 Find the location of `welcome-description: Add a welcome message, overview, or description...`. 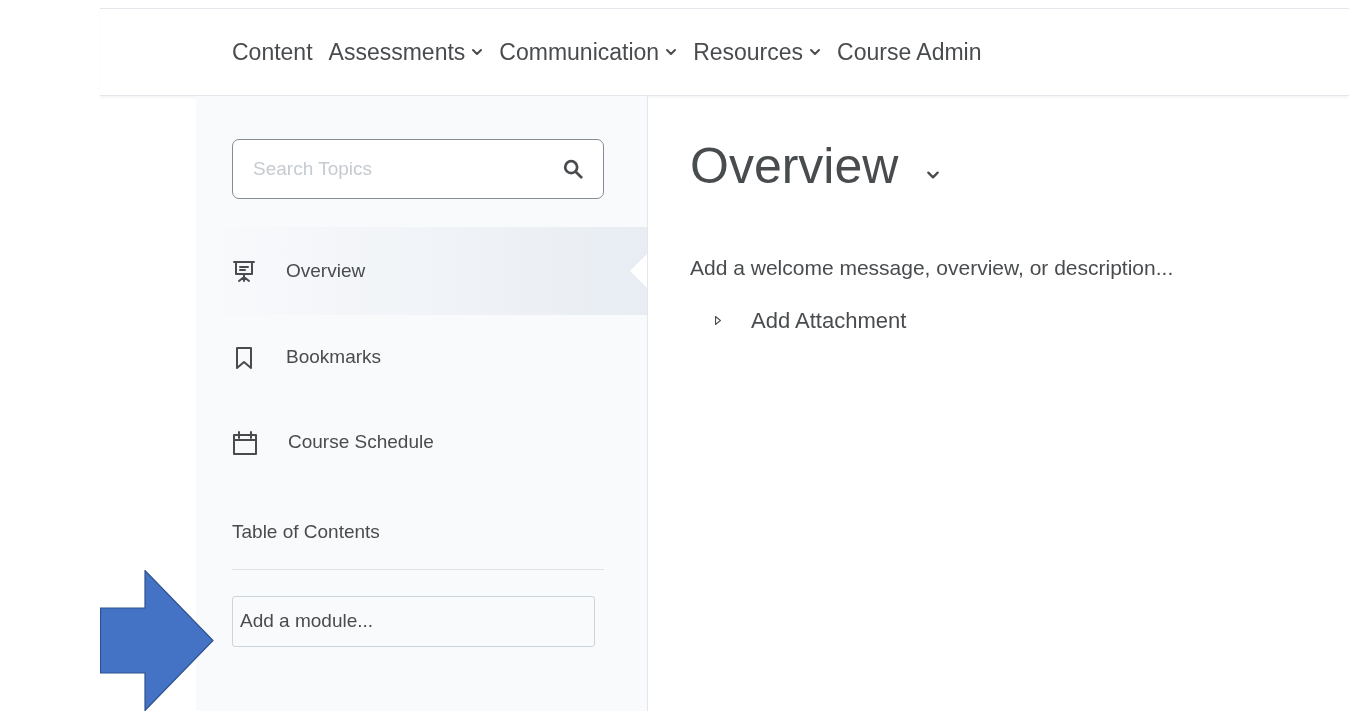

welcome-description: Add a welcome message, overview, or description... is located at coordinates (932, 268).